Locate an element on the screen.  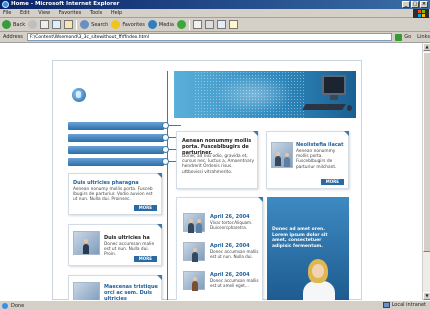
ie-logo-icon is located at coordinates (5, 4).